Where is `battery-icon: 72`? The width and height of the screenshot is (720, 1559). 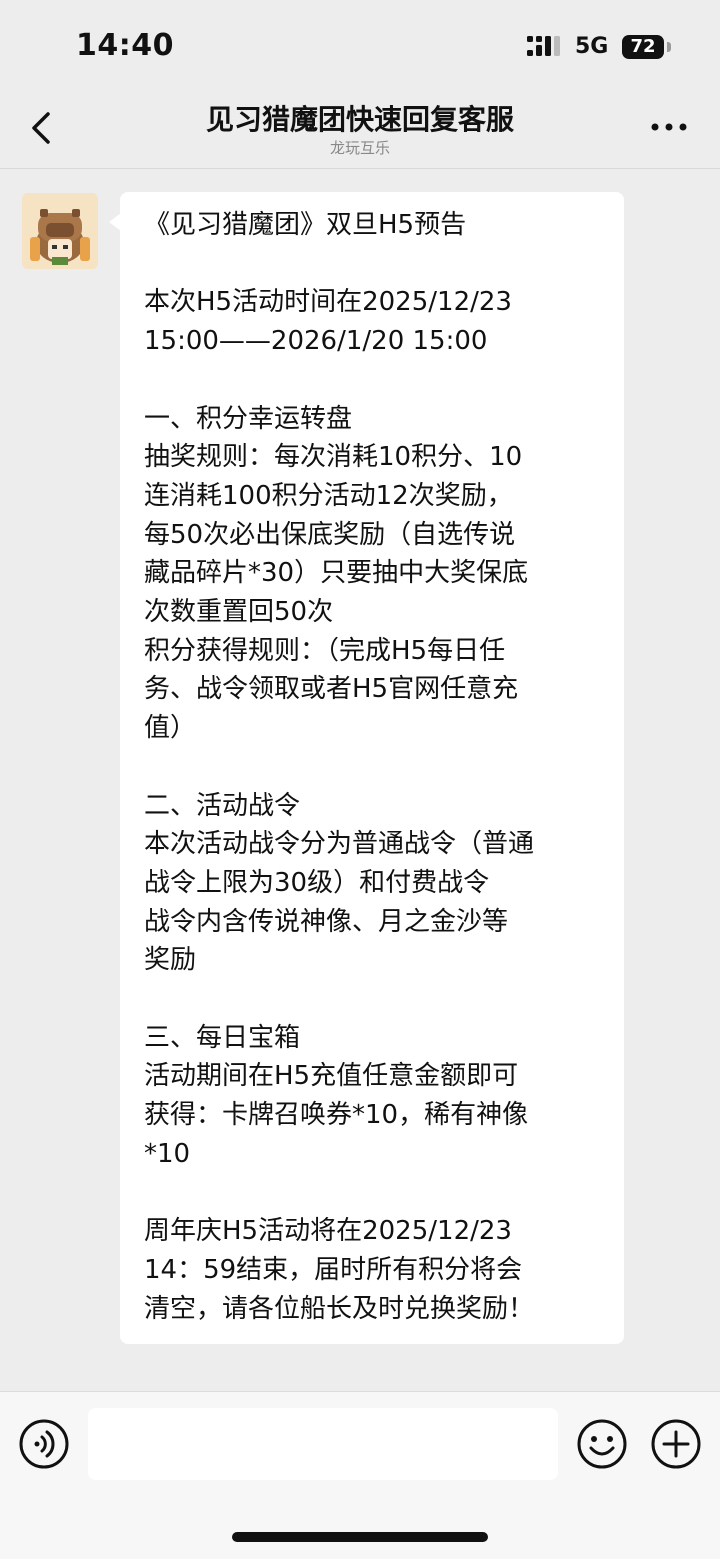 battery-icon: 72 is located at coordinates (643, 47).